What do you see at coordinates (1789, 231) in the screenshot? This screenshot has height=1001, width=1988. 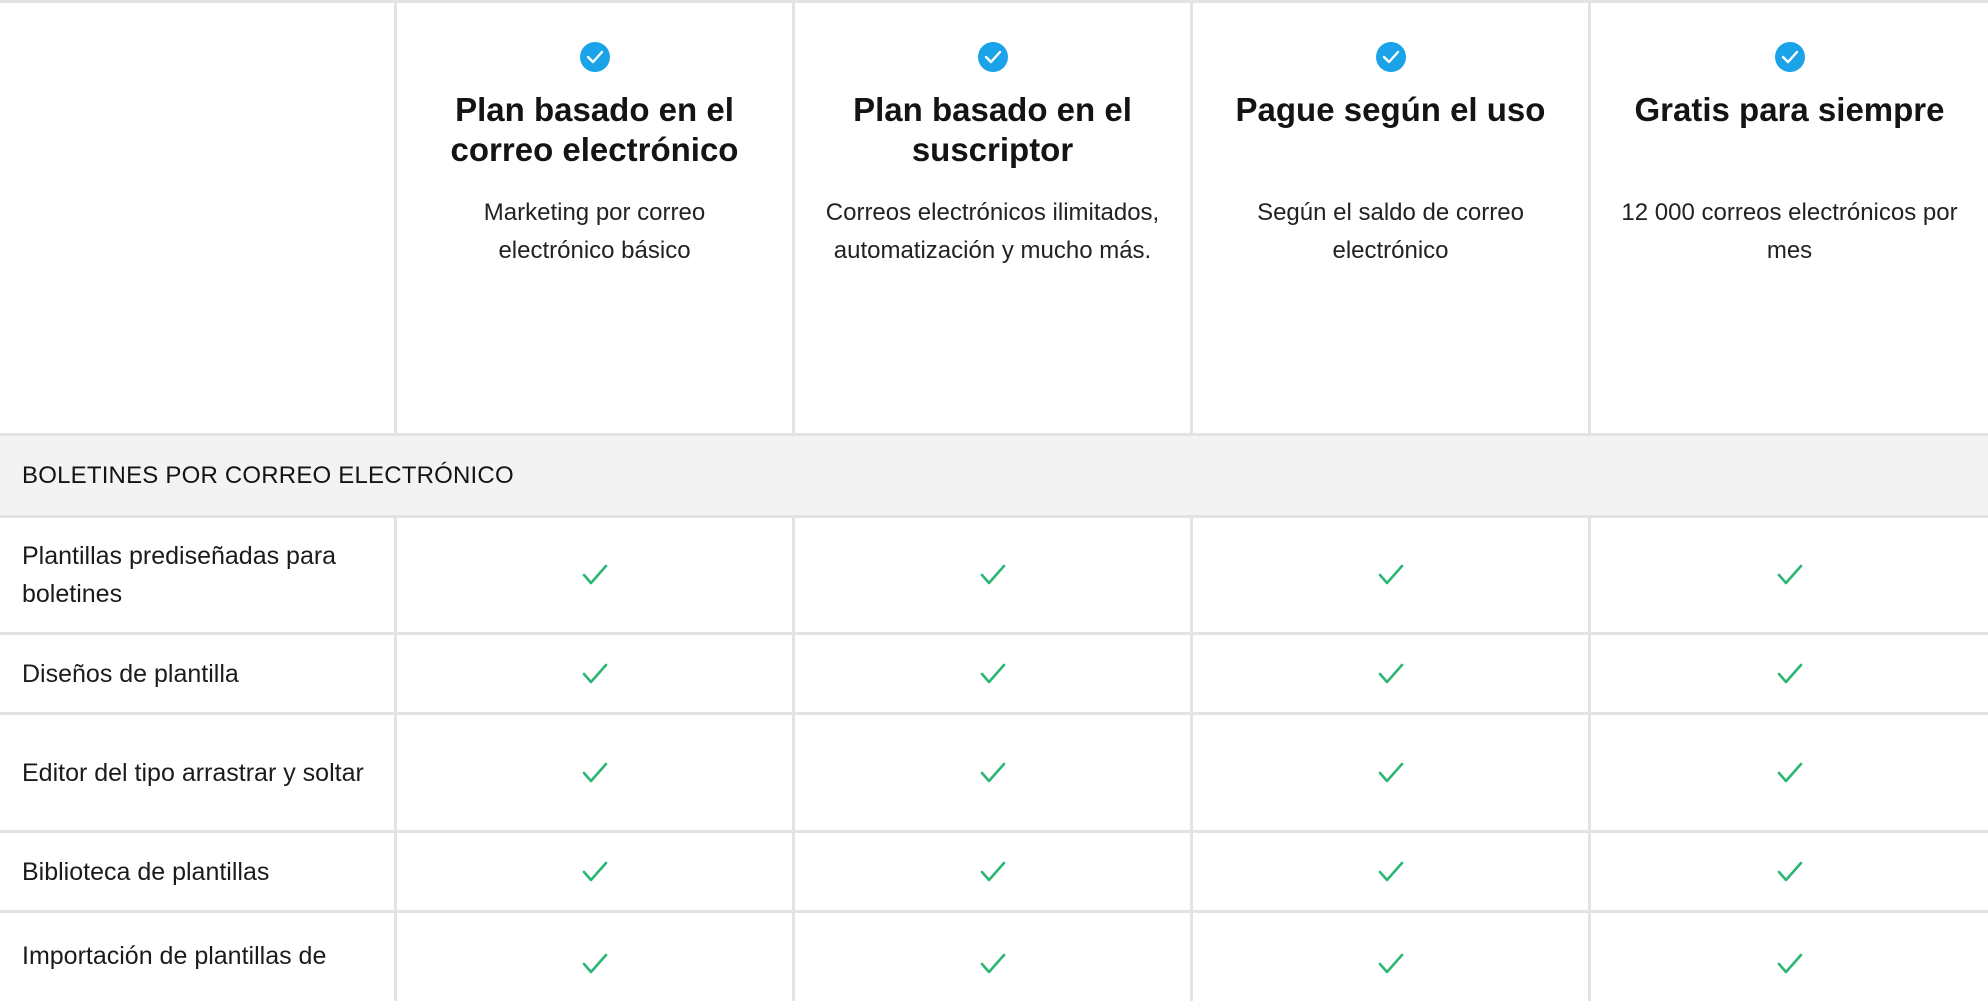 I see `plan-description: 12 000 correos electrónicos por mes` at bounding box center [1789, 231].